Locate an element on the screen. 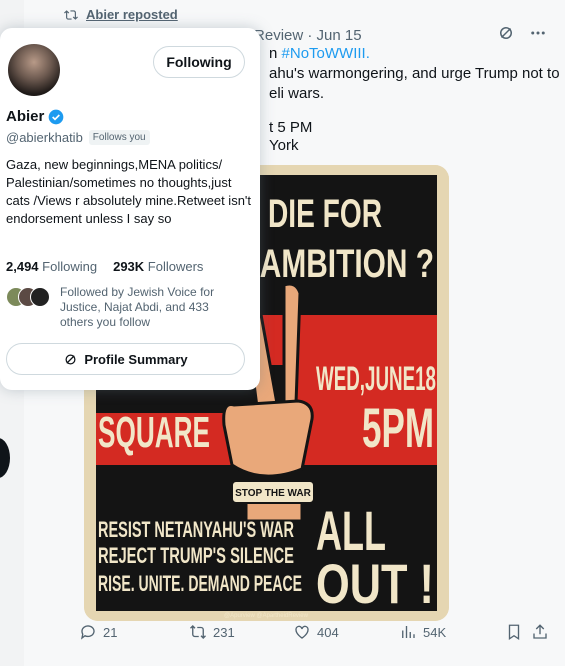  repost-indicator: Abier reposted is located at coordinates (121, 14).